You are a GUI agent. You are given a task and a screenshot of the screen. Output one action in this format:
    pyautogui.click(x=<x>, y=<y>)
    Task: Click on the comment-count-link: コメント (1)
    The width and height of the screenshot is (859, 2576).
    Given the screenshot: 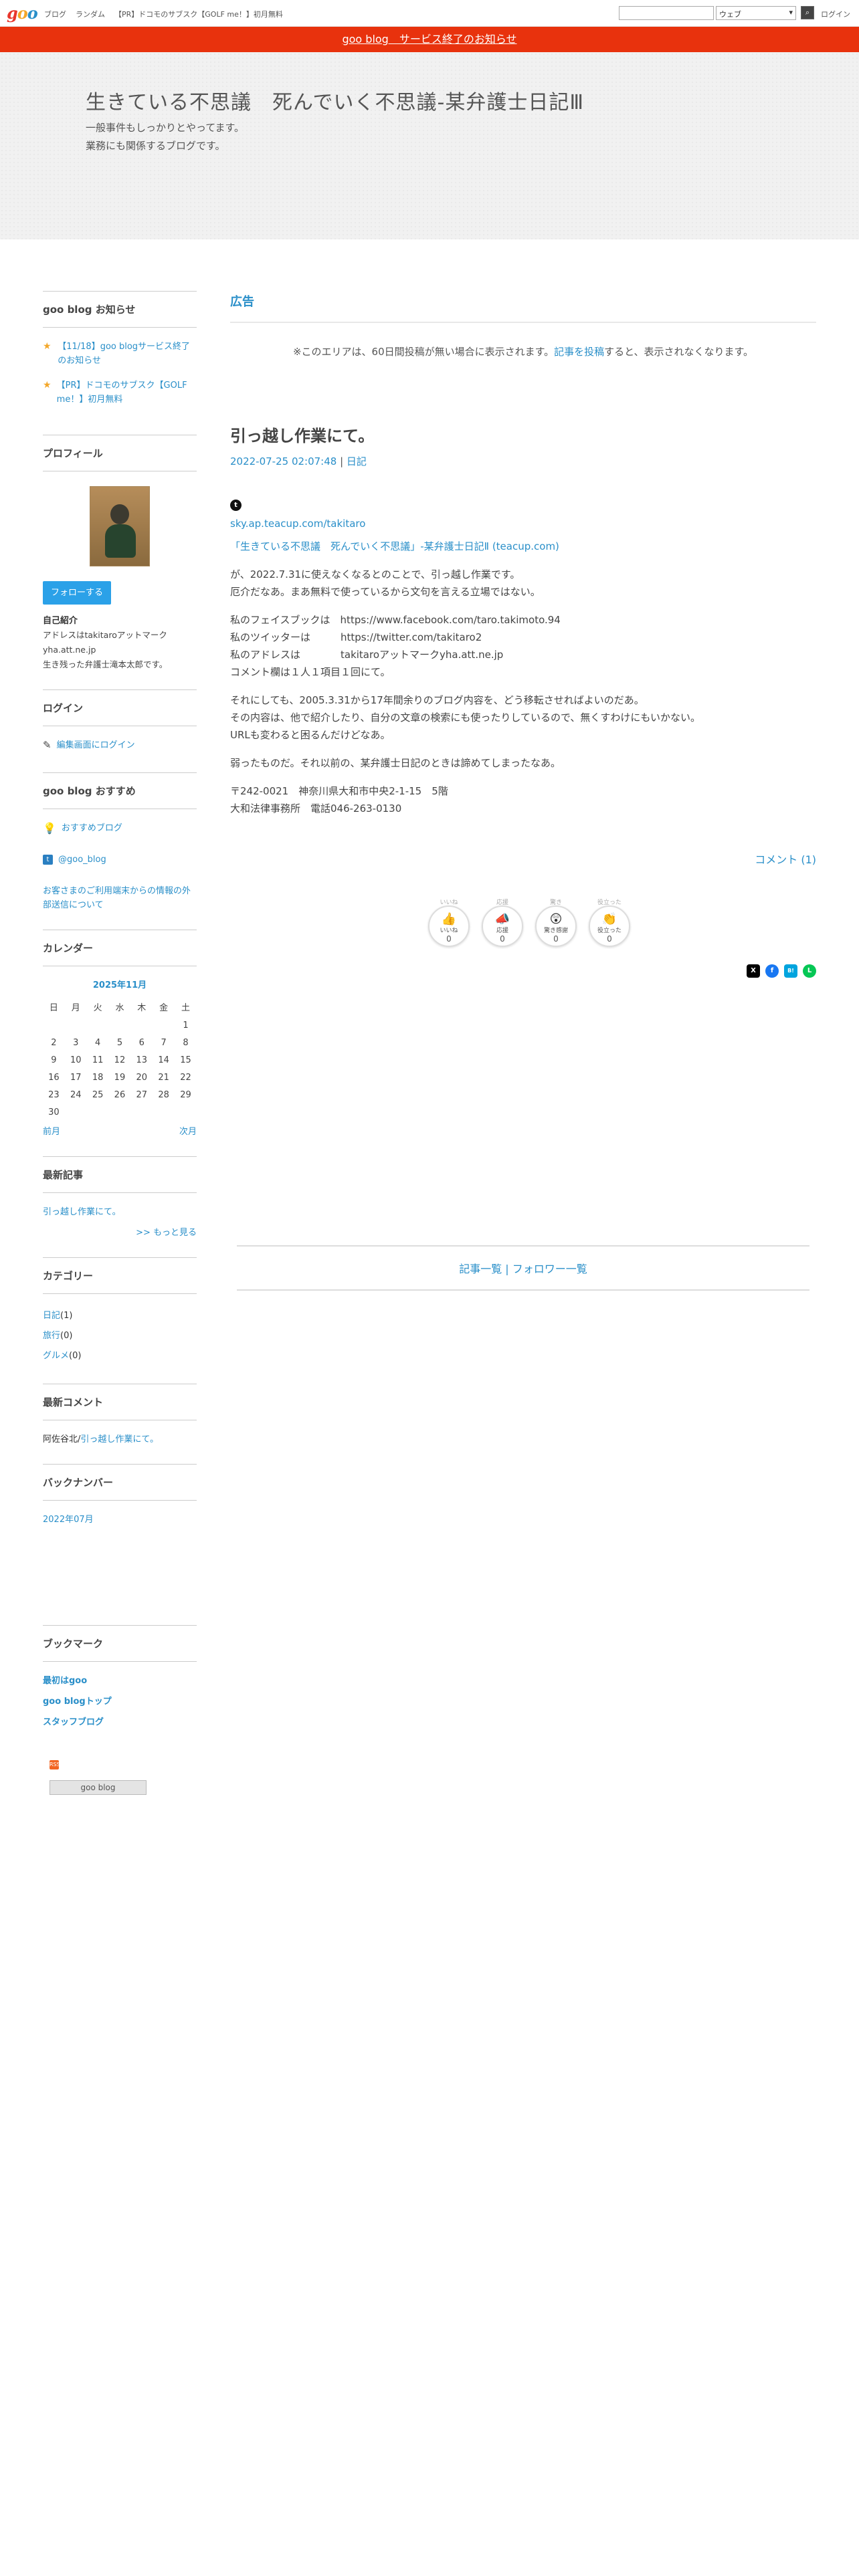 What is the action you would take?
    pyautogui.click(x=786, y=859)
    